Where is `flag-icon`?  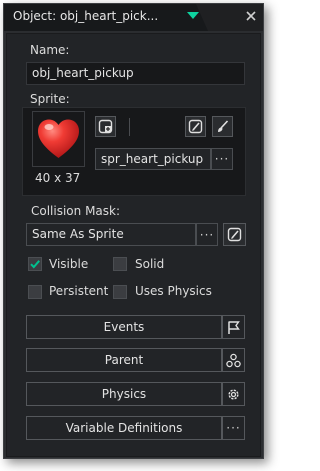
flag-icon is located at coordinates (234, 327).